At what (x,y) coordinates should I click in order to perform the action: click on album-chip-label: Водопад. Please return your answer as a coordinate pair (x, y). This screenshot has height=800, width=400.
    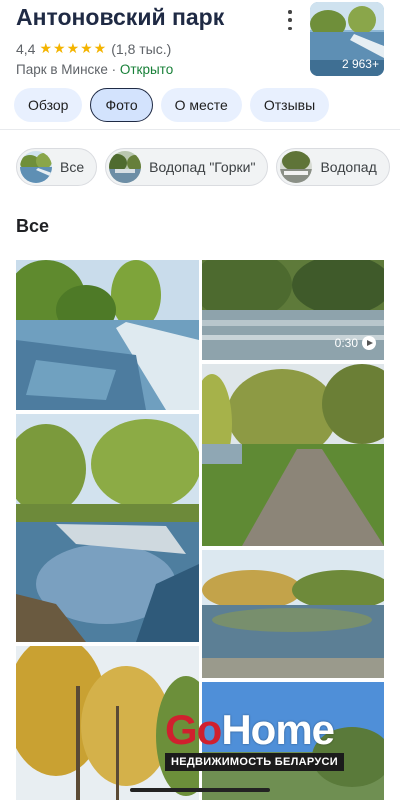
    Looking at the image, I should click on (348, 167).